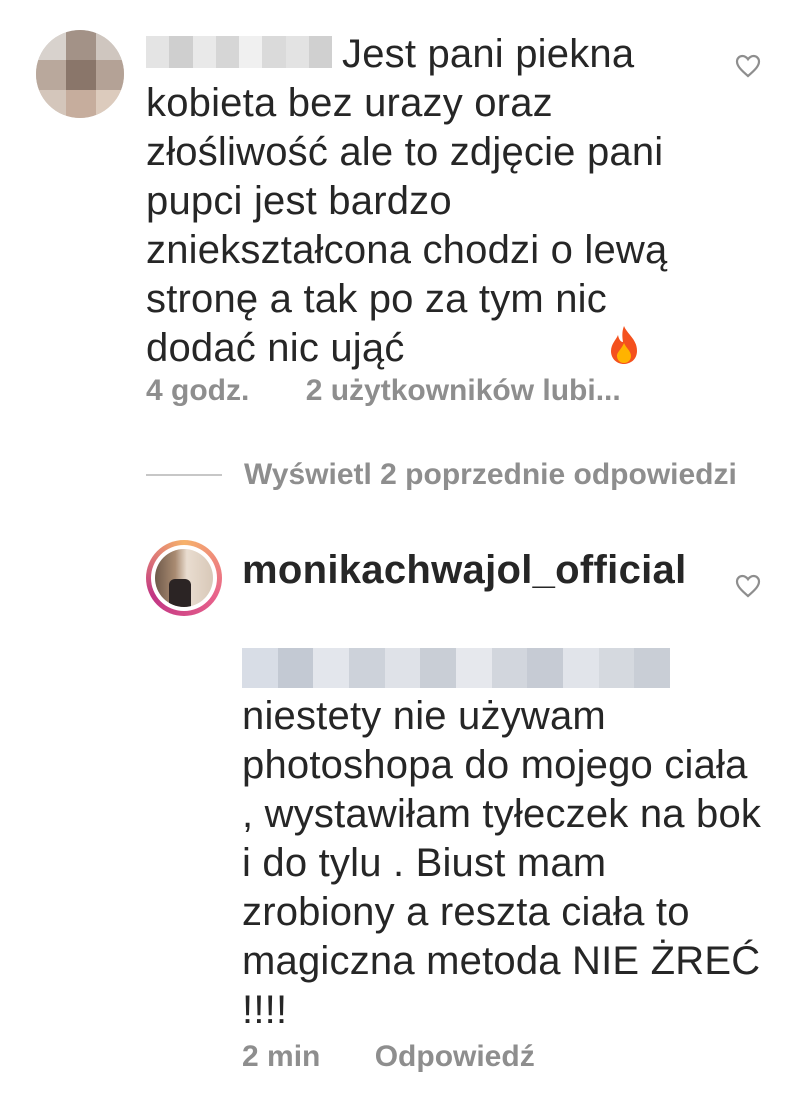 This screenshot has width=800, height=1101. I want to click on reply-avatar, so click(184, 578).